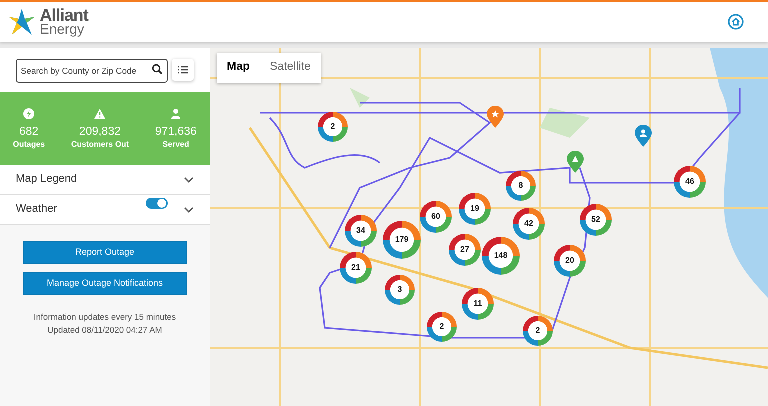 Image resolution: width=768 pixels, height=406 pixels. What do you see at coordinates (176, 144) in the screenshot?
I see `stat-label: Served` at bounding box center [176, 144].